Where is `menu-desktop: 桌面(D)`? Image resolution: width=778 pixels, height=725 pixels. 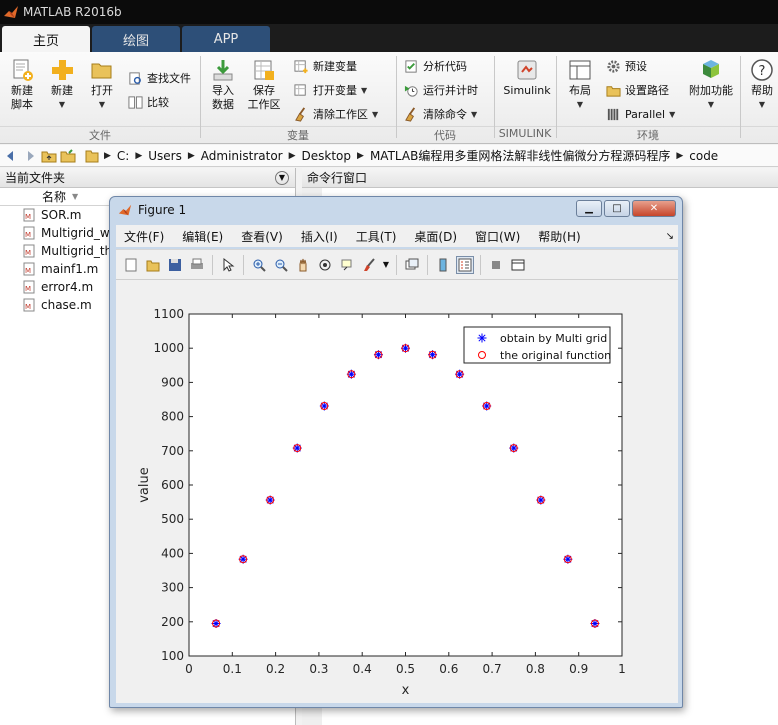 menu-desktop: 桌面(D) is located at coordinates (435, 236).